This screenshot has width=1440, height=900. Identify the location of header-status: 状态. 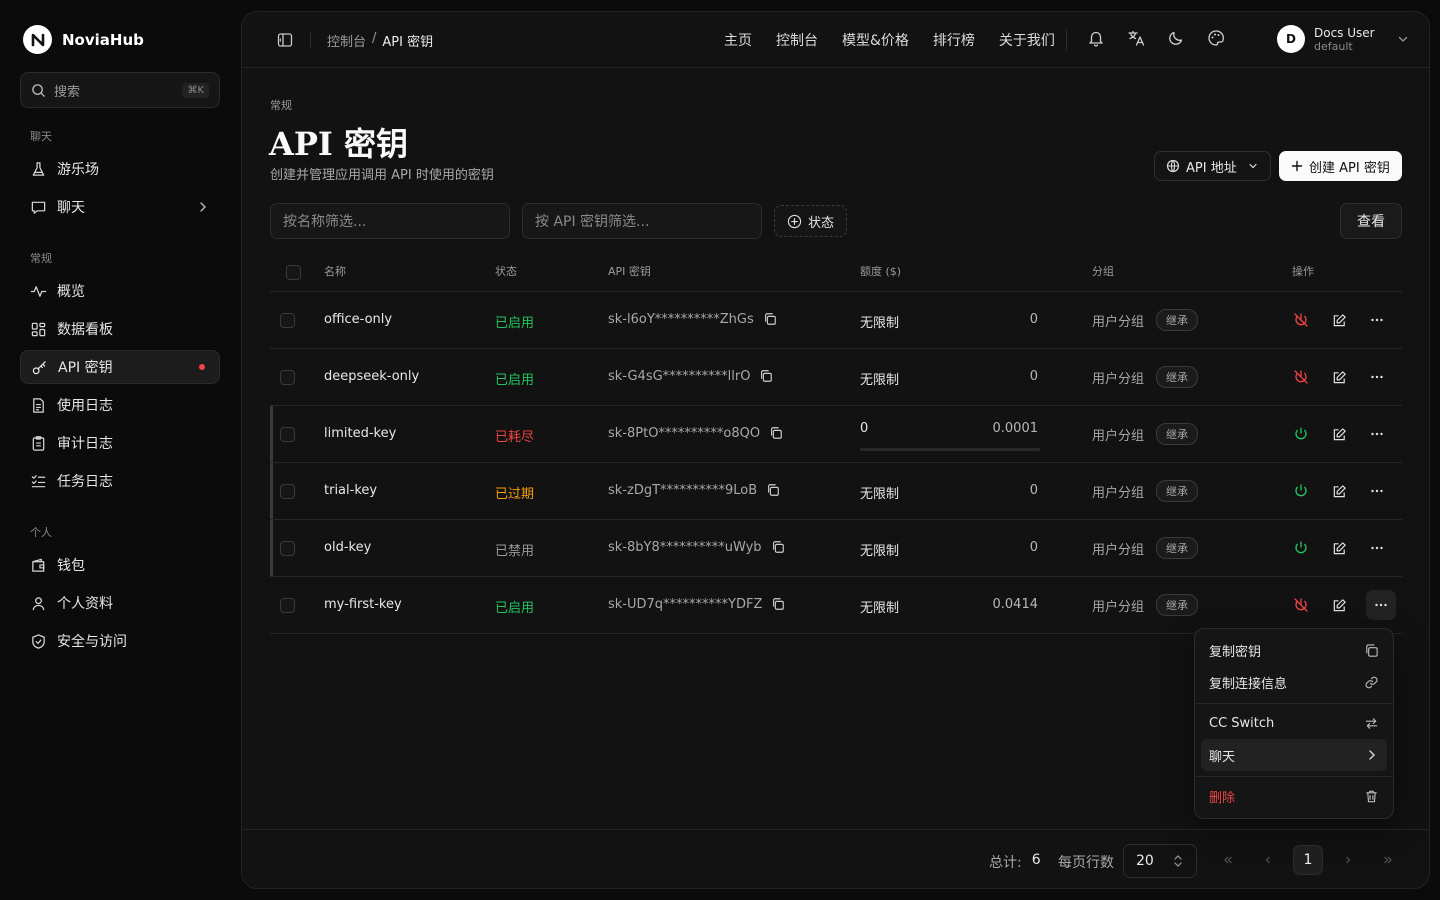
(506, 271).